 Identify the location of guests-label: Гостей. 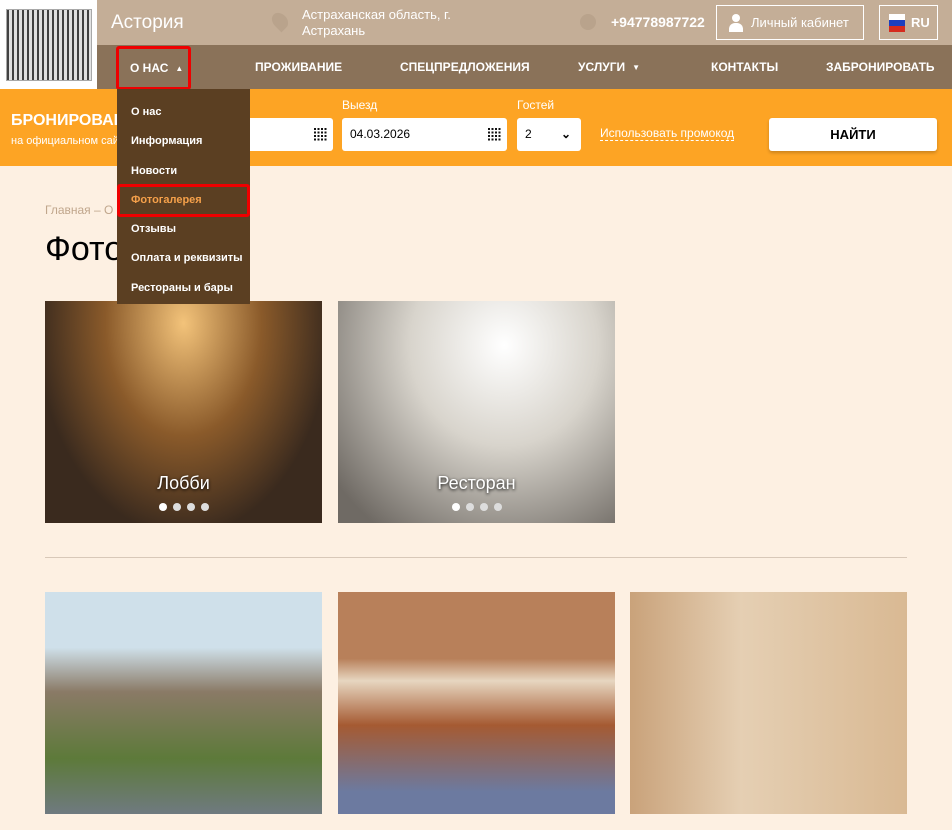
(536, 105).